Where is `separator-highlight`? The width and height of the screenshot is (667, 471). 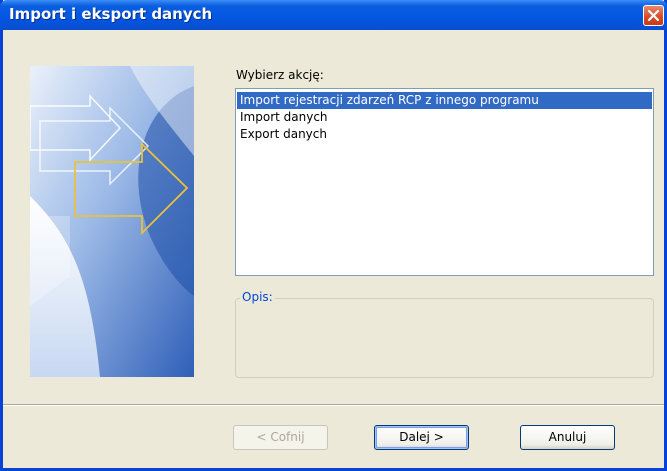
separator-highlight is located at coordinates (333, 405).